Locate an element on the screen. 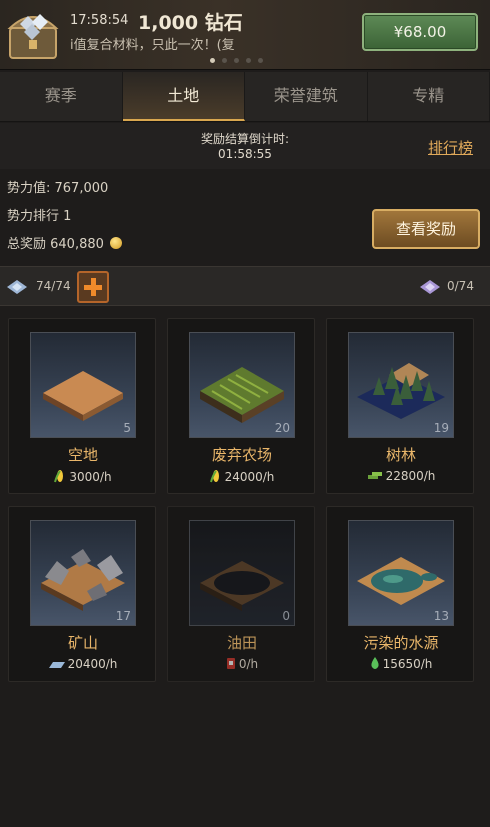  total-reward: 总奖励 640,880 is located at coordinates (64, 242).